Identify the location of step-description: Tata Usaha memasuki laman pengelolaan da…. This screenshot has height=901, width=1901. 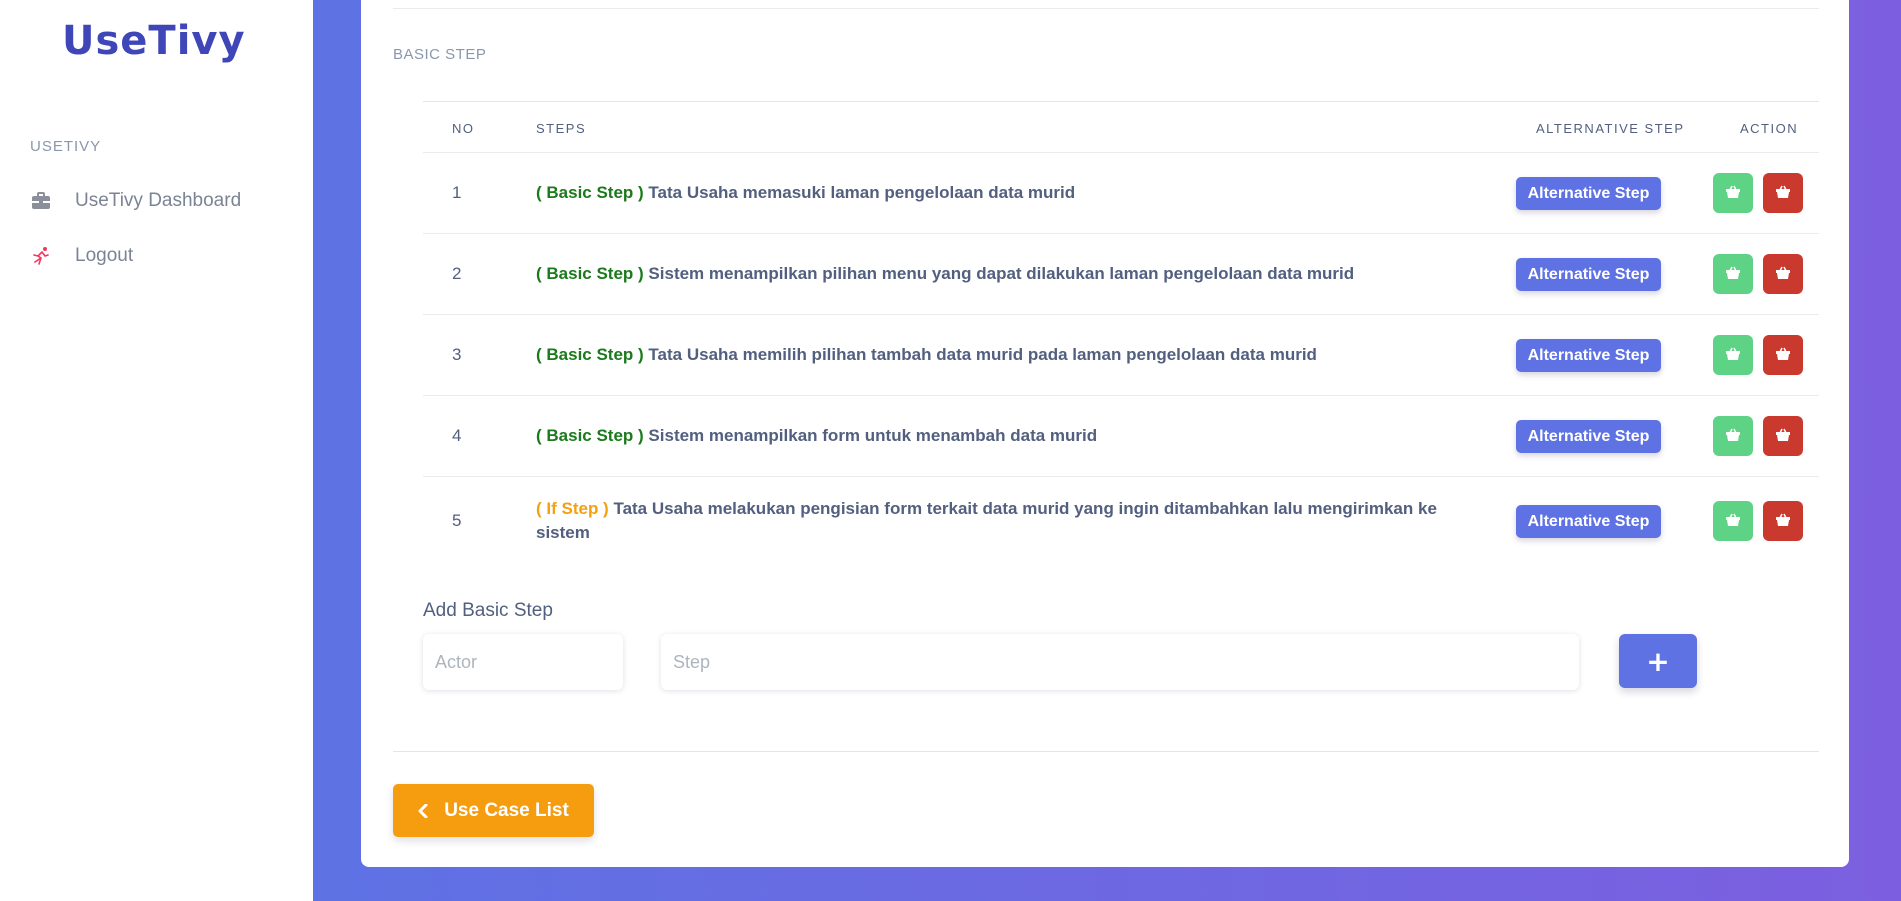
(859, 192).